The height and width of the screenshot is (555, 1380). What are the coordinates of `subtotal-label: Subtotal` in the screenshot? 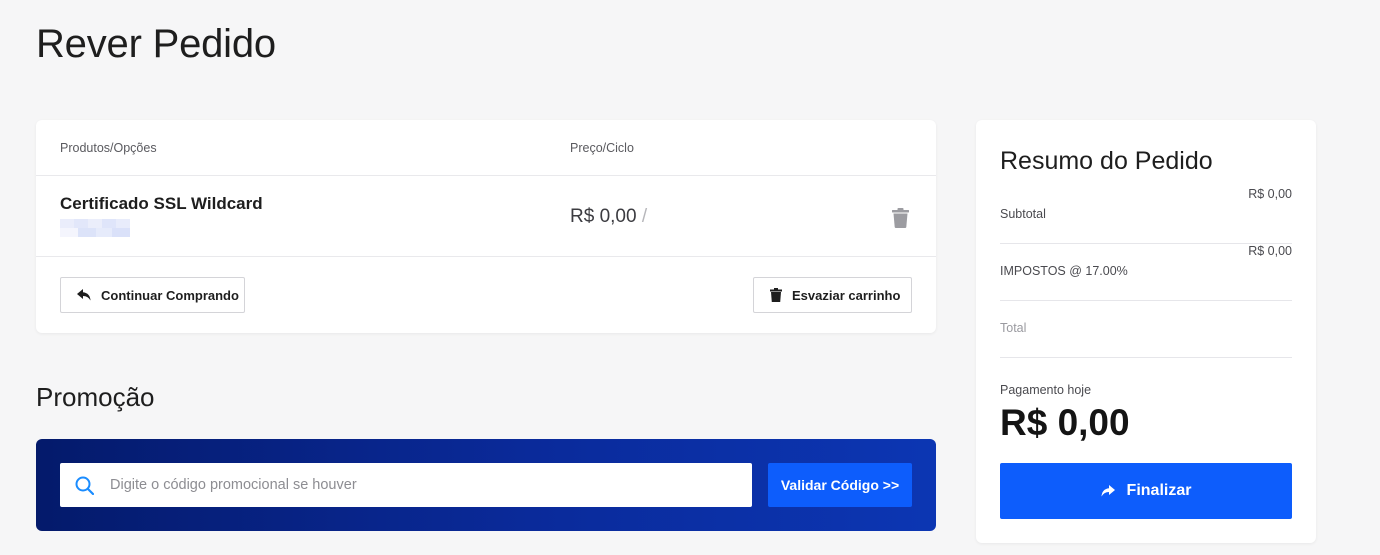 It's located at (1023, 214).